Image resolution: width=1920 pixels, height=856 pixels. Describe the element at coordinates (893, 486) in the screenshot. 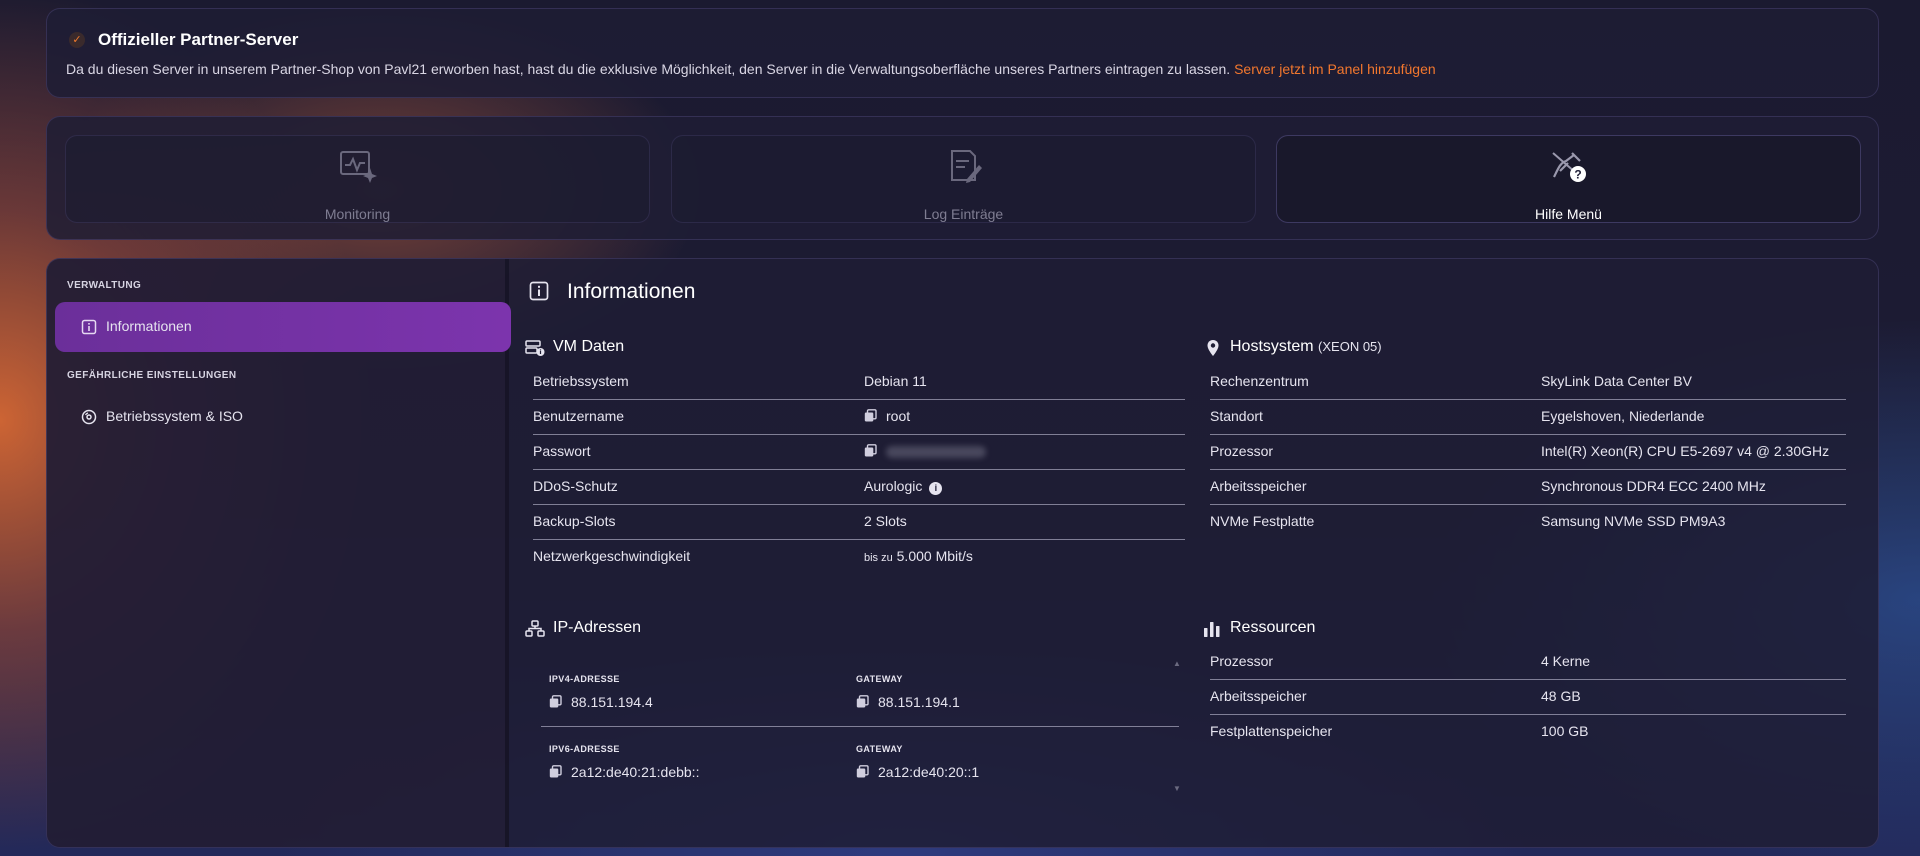

I see `ddos-value: Aurologic` at that location.